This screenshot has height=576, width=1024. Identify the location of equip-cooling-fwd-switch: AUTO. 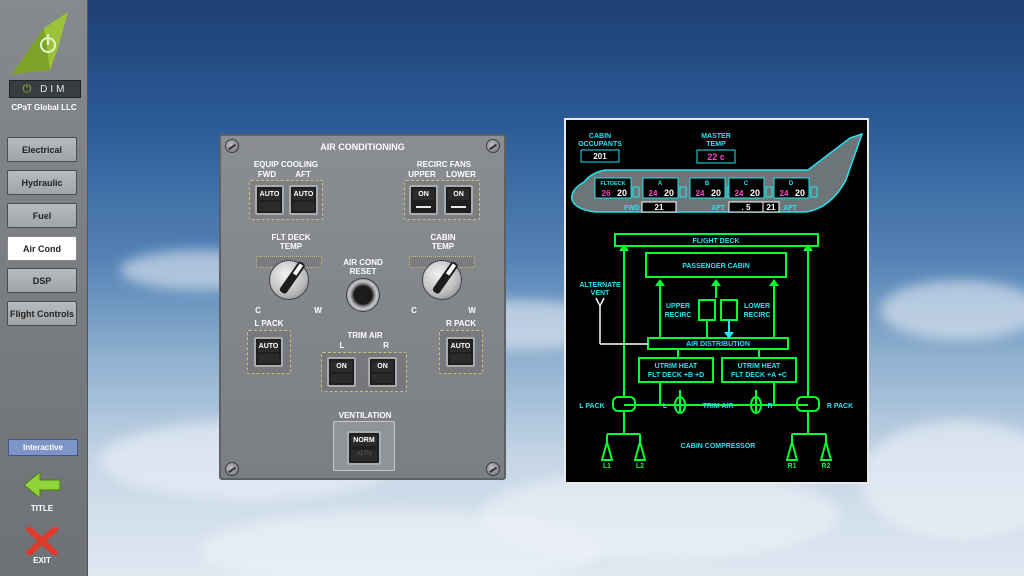
(269, 200).